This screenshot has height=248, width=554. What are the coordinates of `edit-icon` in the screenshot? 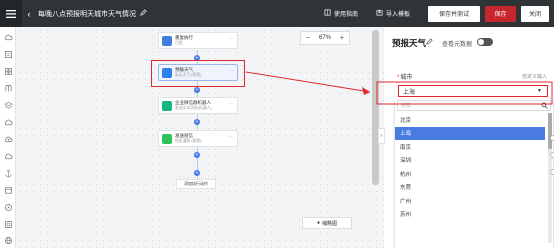 It's located at (429, 42).